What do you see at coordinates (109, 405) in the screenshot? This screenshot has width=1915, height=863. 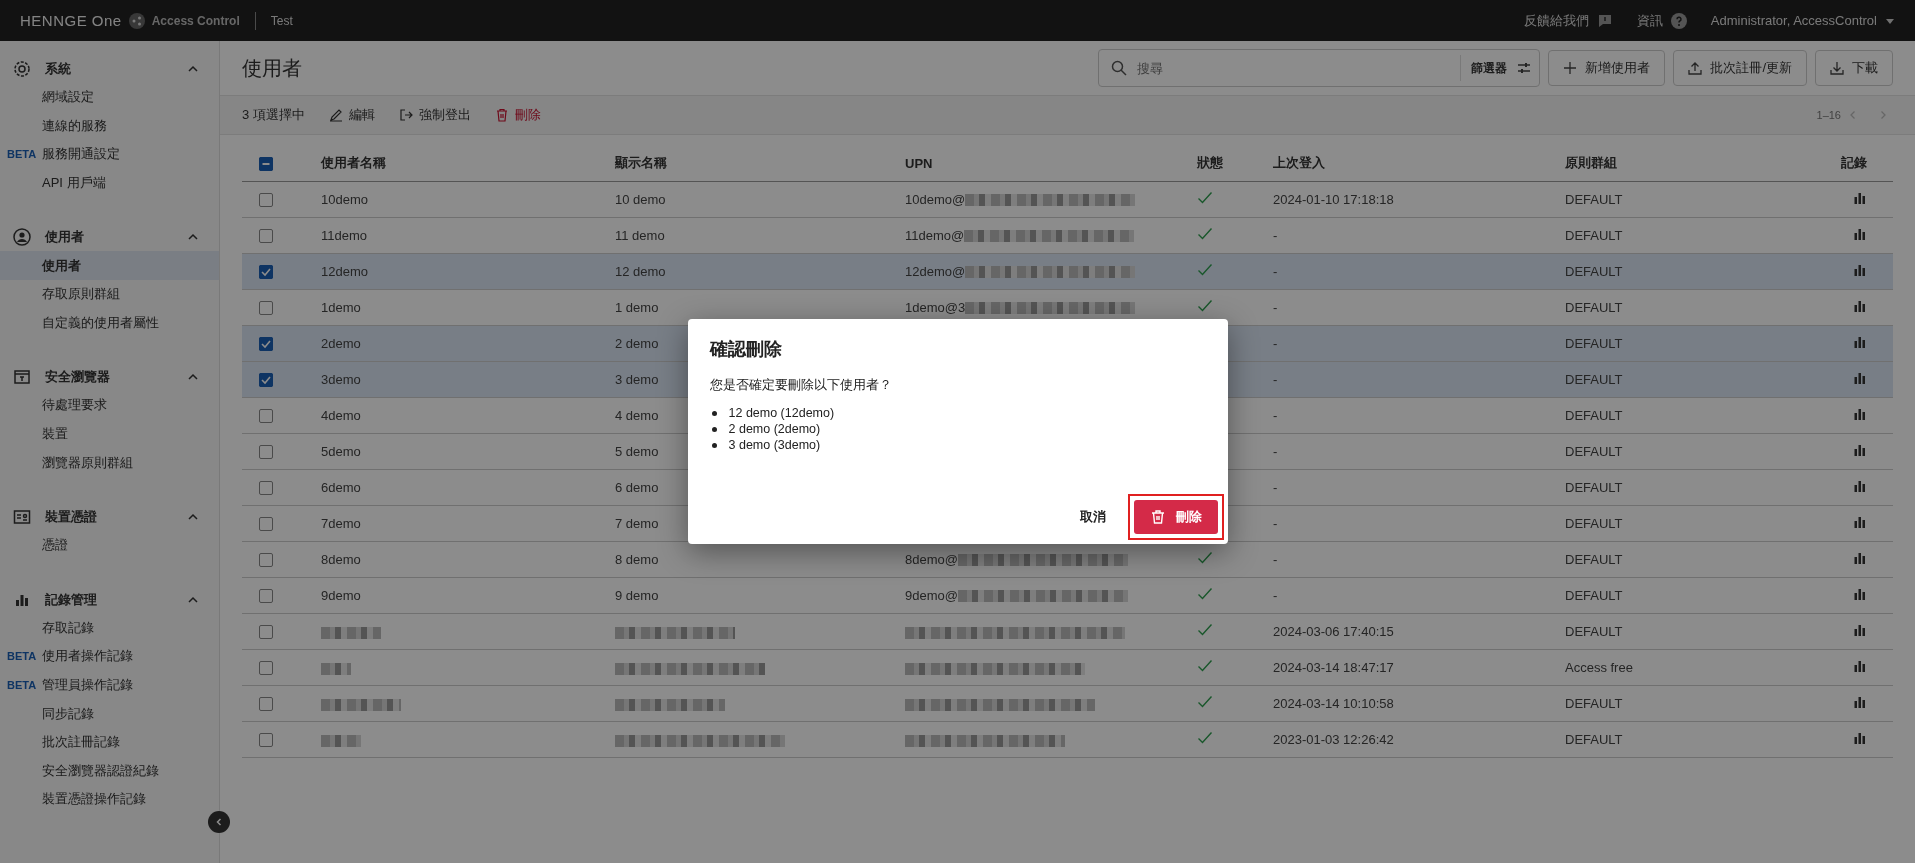 I see `sidebar-item: 待處理要求` at bounding box center [109, 405].